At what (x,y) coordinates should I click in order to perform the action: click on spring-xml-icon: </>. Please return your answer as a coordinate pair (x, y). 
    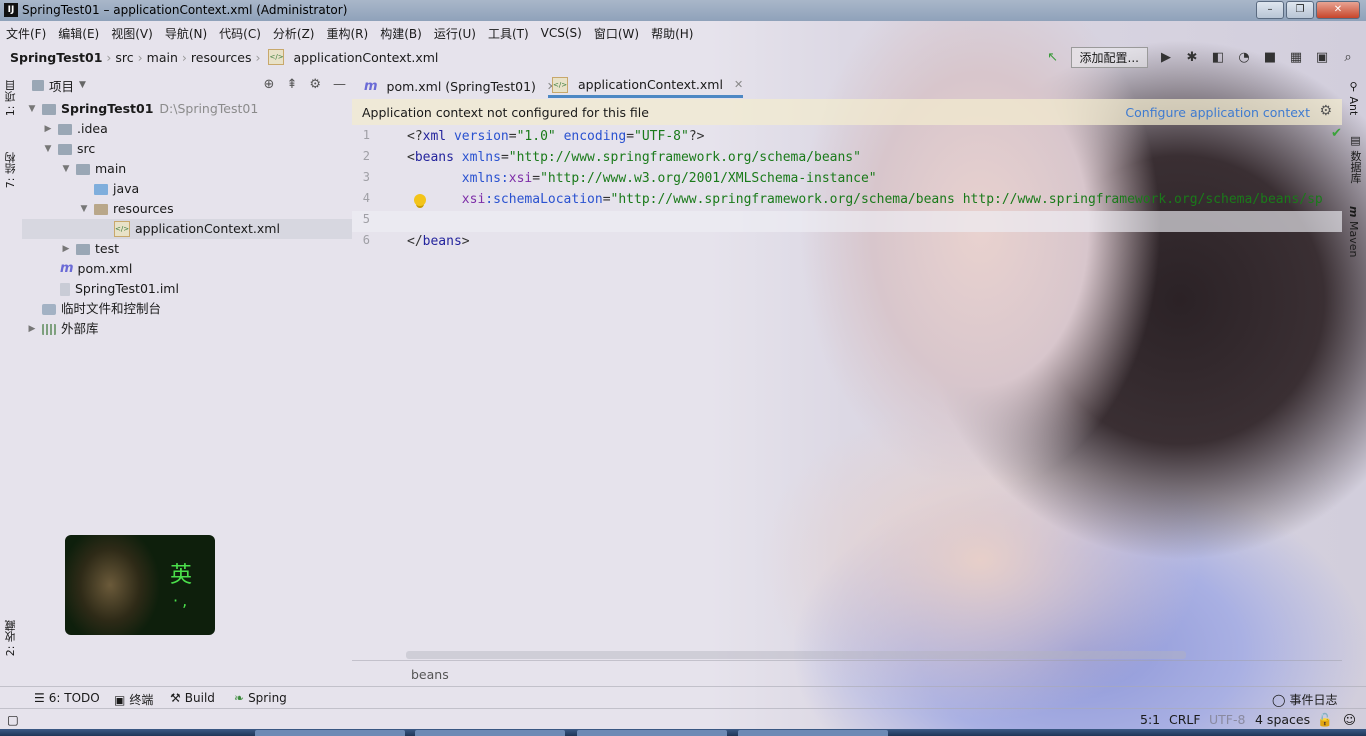
    Looking at the image, I should click on (276, 57).